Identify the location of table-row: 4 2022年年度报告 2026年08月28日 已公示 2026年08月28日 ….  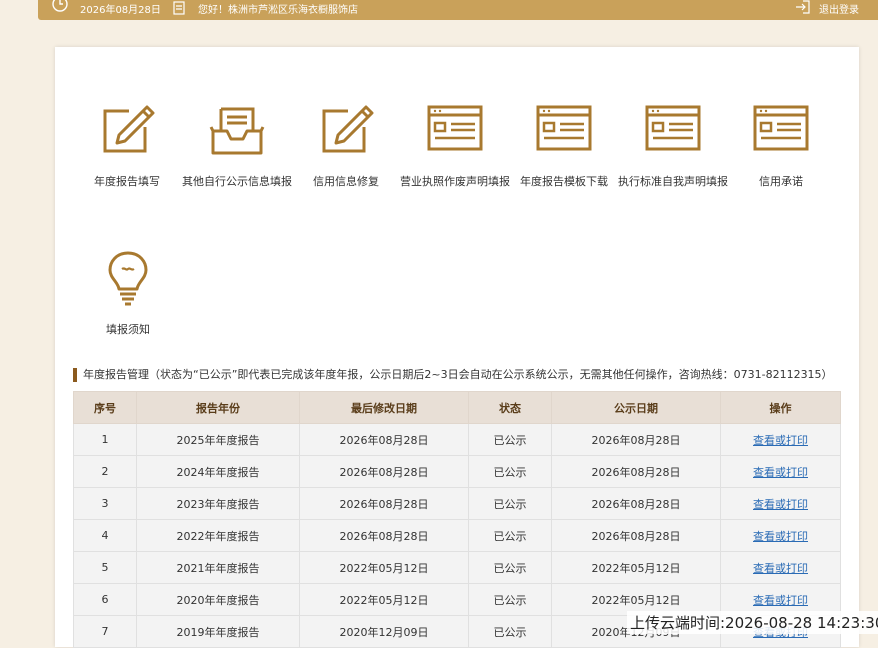
(457, 535).